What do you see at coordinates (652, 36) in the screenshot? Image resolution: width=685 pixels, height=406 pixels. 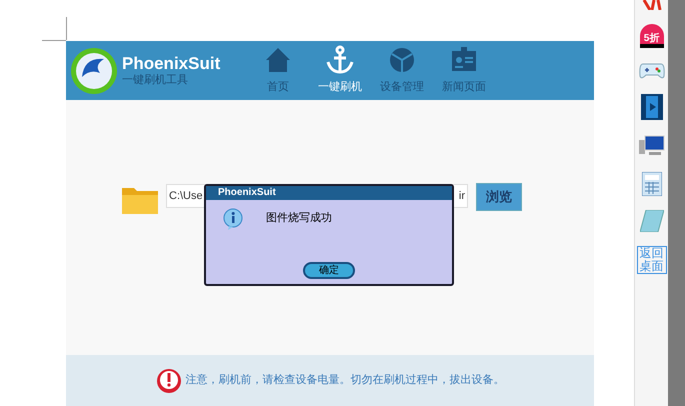 I see `sale-icon: 5折` at bounding box center [652, 36].